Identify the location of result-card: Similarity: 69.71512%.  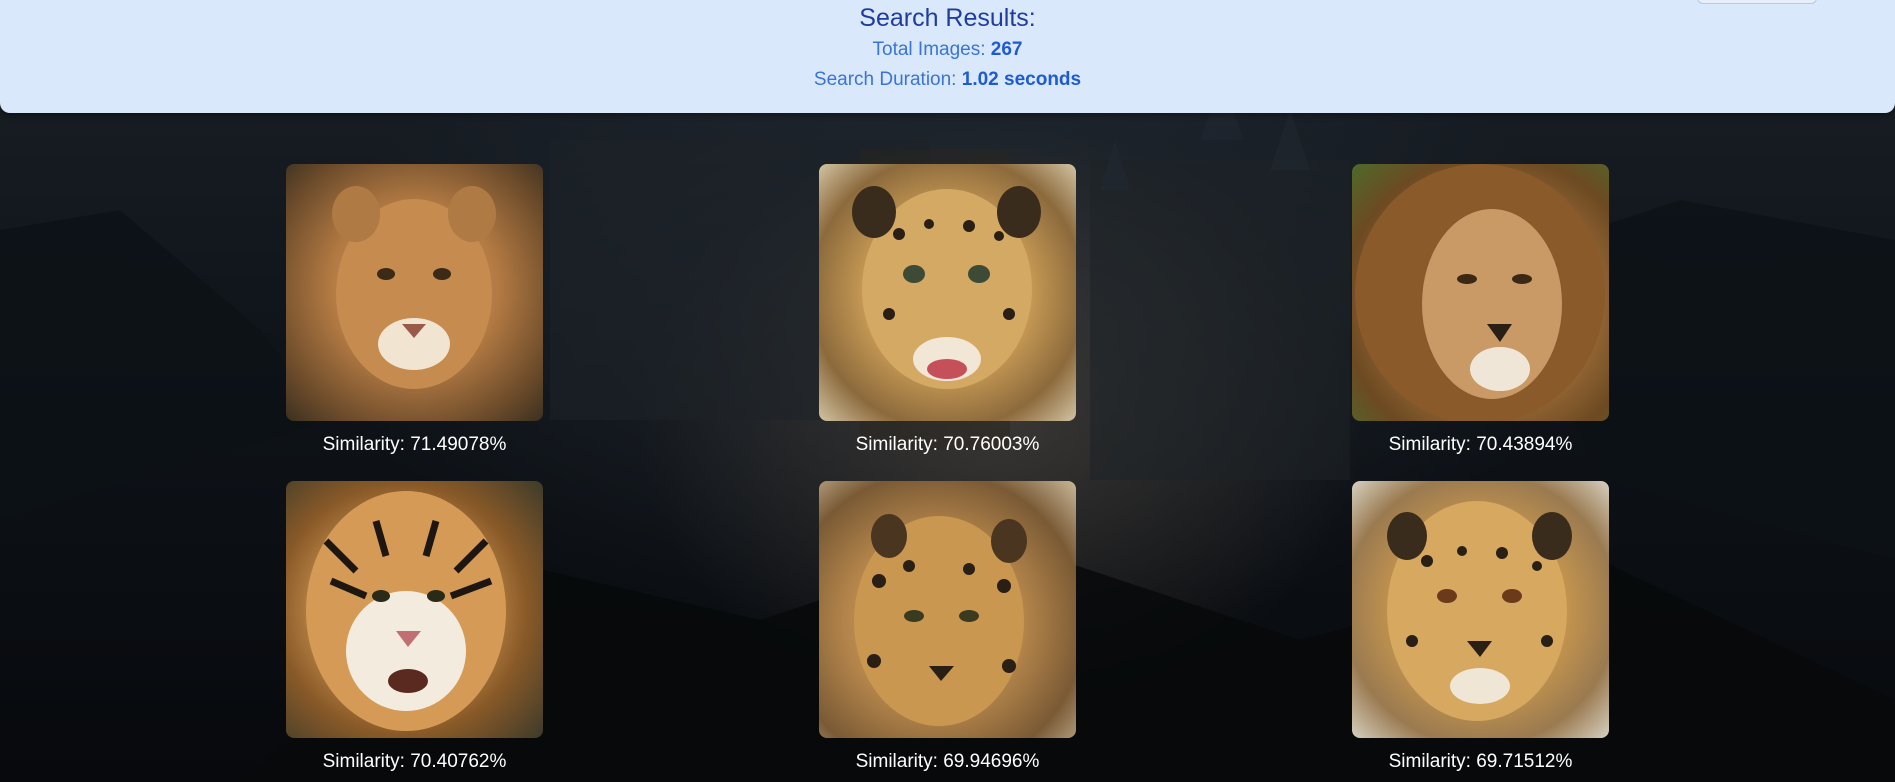
(1480, 627).